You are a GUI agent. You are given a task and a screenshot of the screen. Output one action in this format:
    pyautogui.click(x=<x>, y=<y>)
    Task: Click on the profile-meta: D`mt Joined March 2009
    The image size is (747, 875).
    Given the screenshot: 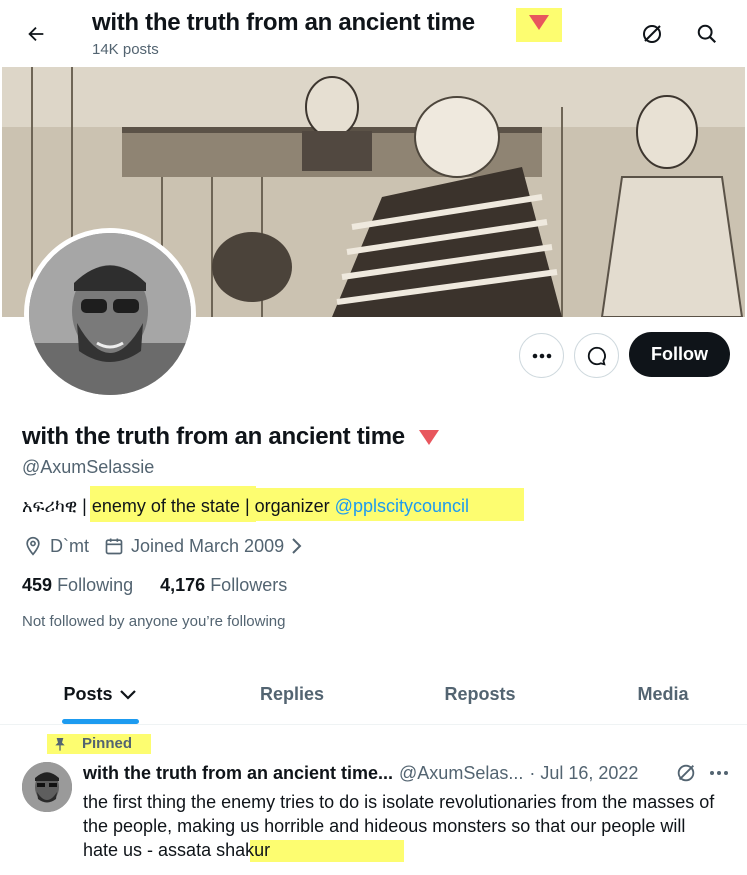 What is the action you would take?
    pyautogui.click(x=165, y=546)
    